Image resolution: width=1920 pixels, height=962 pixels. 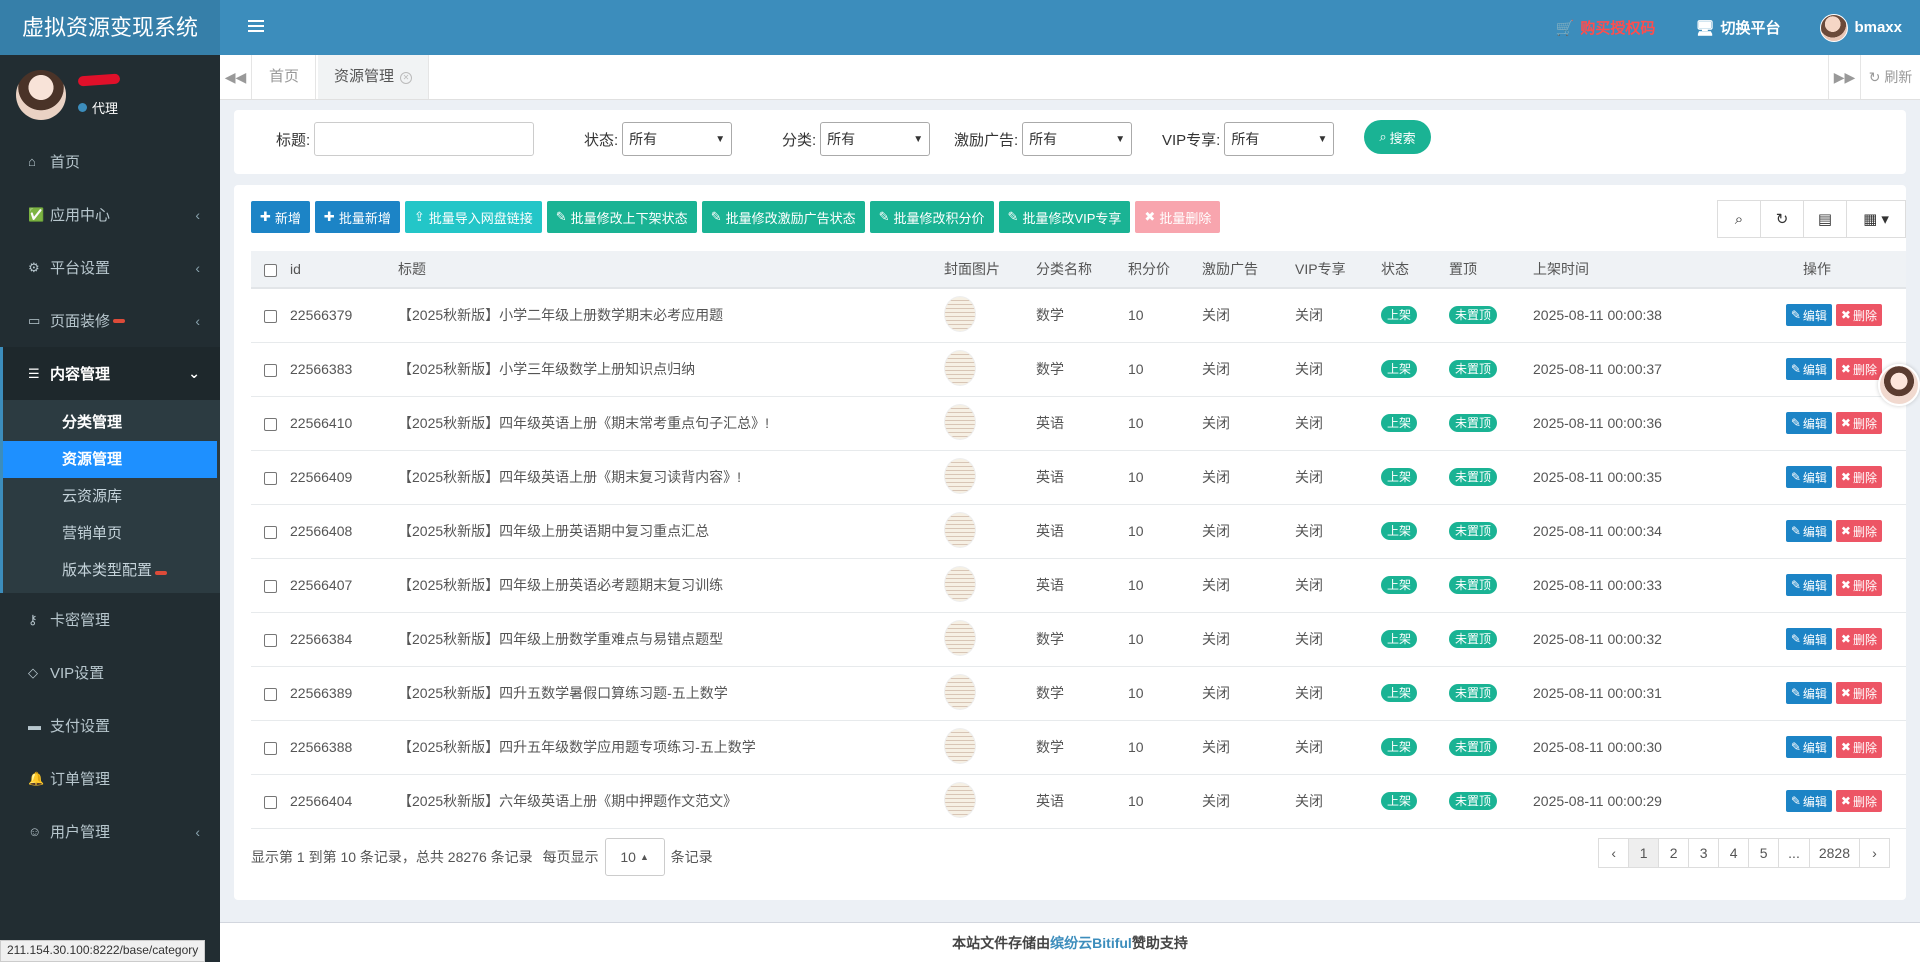 I want to click on refresh-icon: ↻, so click(x=1782, y=219).